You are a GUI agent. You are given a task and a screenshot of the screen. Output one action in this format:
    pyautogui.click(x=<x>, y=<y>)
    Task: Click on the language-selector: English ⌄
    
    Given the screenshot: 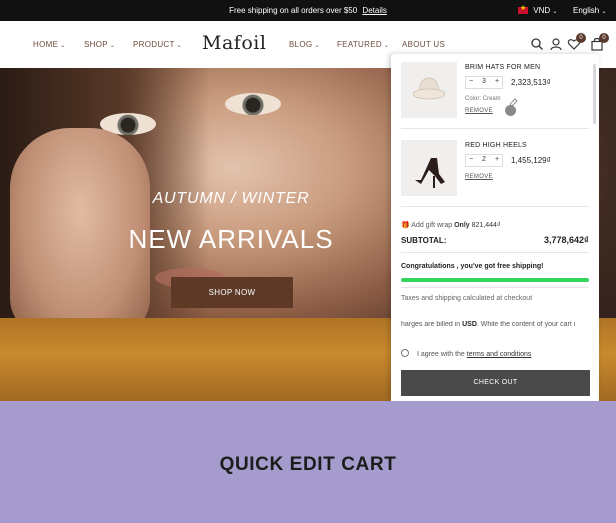 What is the action you would take?
    pyautogui.click(x=590, y=10)
    